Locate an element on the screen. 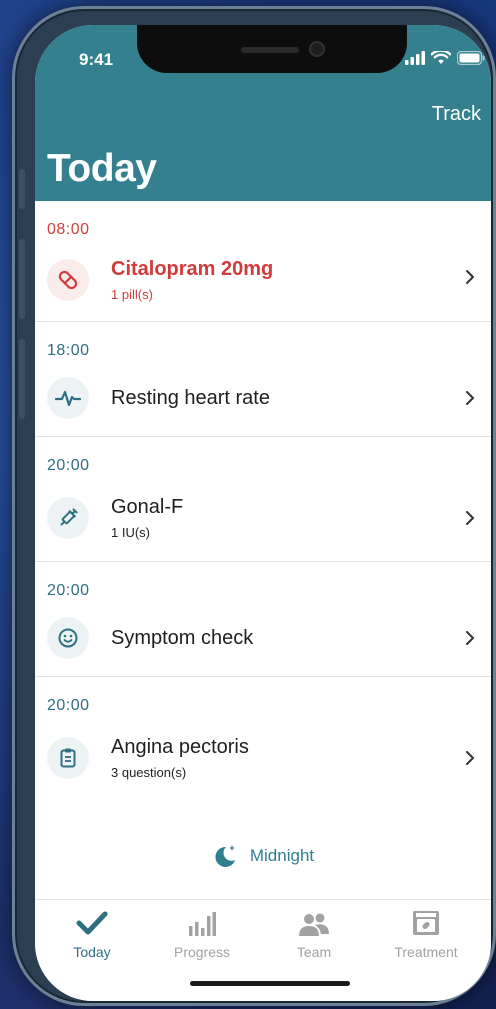 This screenshot has height=1009, width=496. midnight-marker: Midnight is located at coordinates (263, 856).